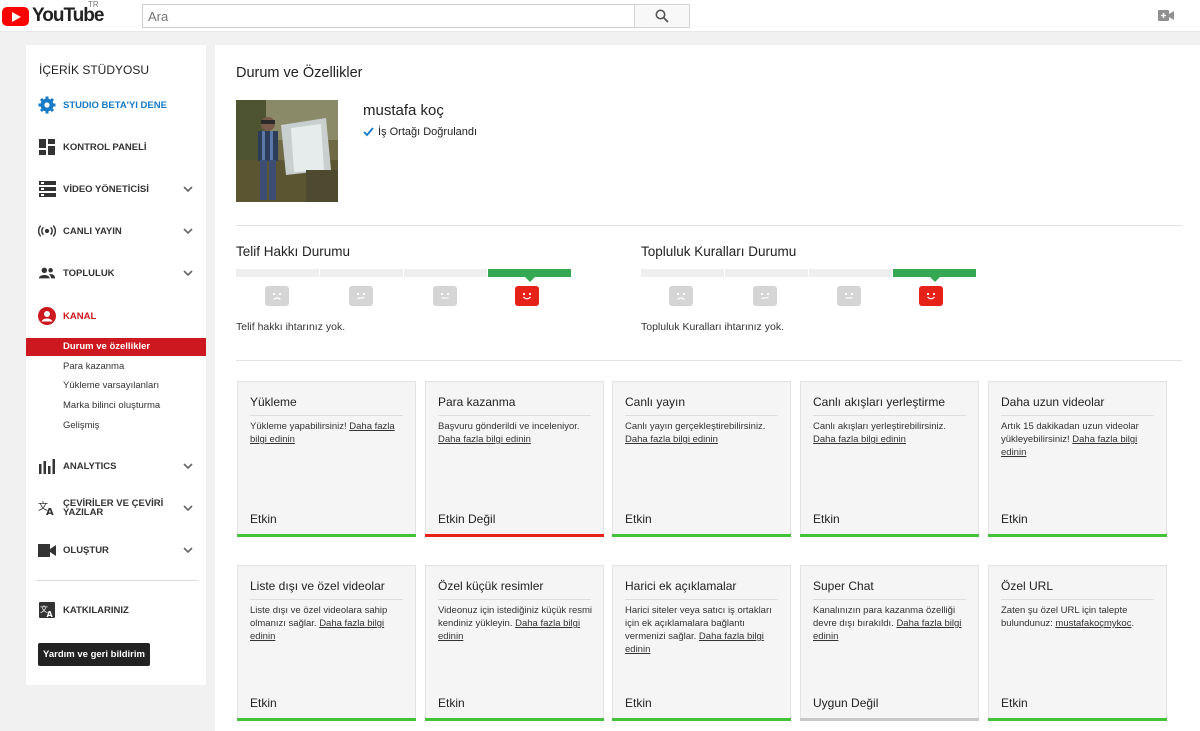  I want to click on channel-name: mustafa koç, so click(403, 110).